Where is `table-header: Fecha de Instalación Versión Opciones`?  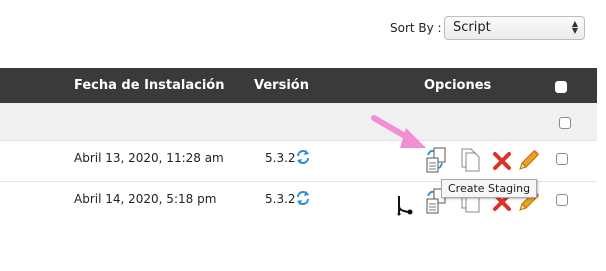 table-header: Fecha de Instalación Versión Opciones is located at coordinates (298, 85).